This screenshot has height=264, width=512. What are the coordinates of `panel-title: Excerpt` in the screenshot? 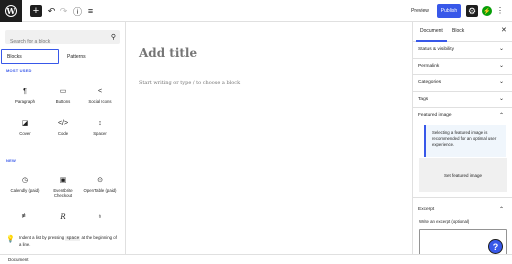 It's located at (426, 209).